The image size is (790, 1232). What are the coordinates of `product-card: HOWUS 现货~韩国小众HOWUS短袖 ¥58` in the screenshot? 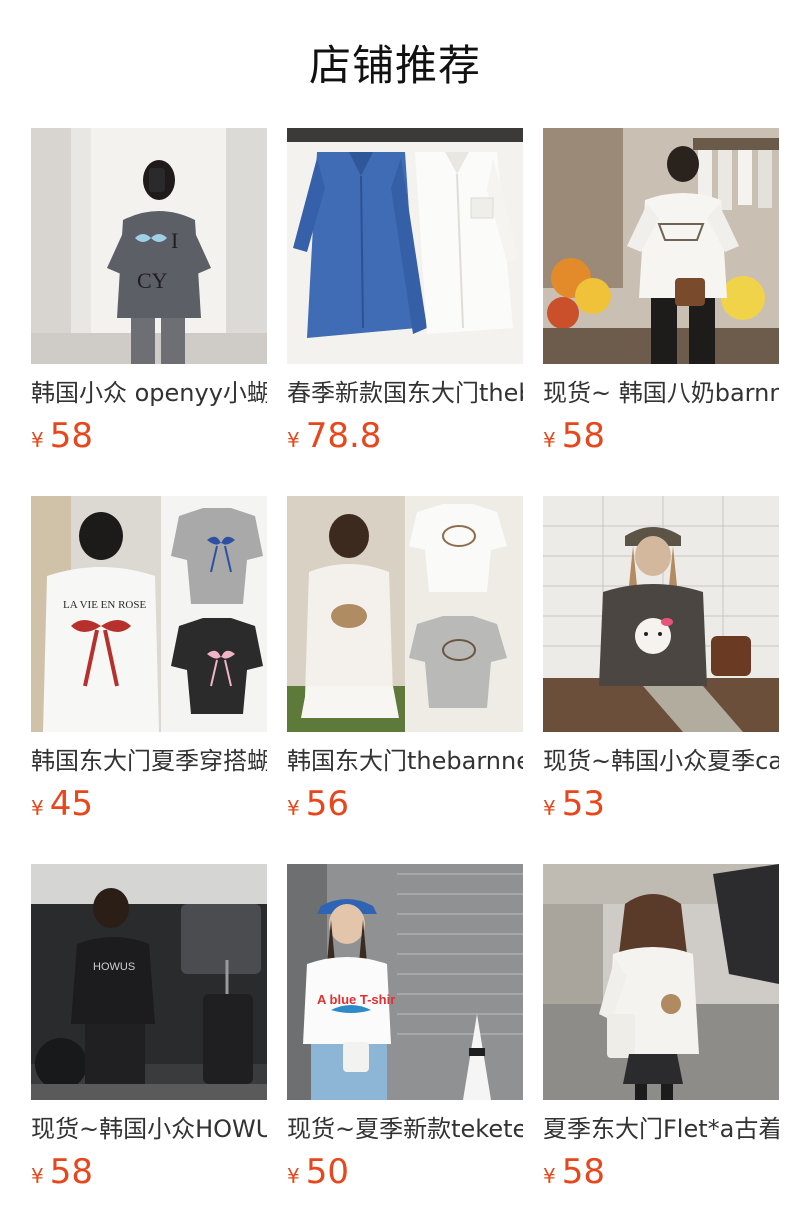 It's located at (149, 1048).